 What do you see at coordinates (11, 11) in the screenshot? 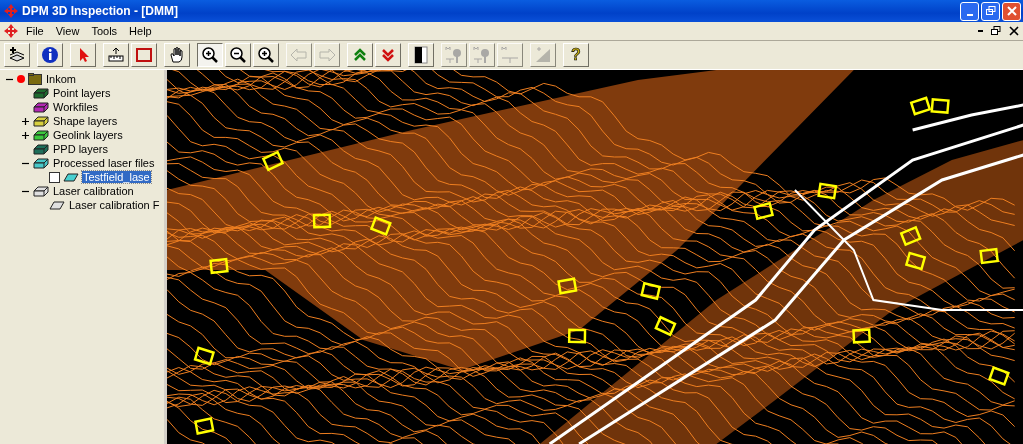
I see `app-icon` at bounding box center [11, 11].